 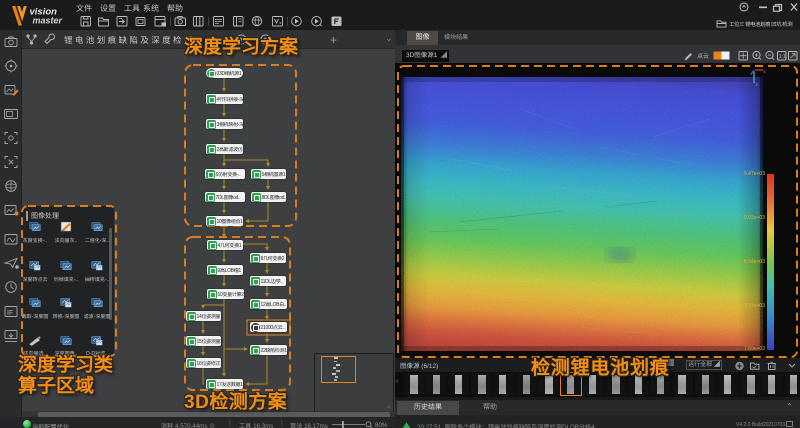 I want to click on svg-text: 80%, so click(x=381, y=425).